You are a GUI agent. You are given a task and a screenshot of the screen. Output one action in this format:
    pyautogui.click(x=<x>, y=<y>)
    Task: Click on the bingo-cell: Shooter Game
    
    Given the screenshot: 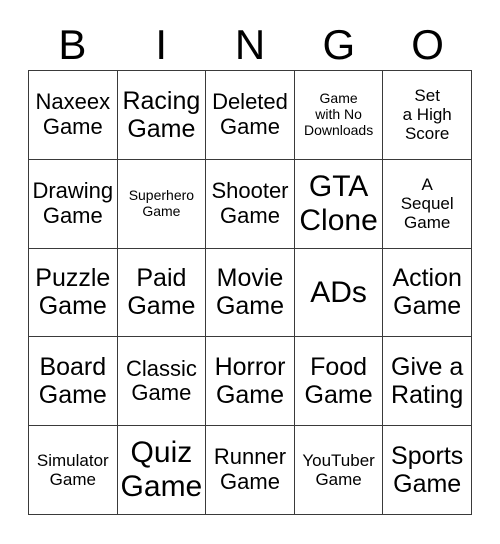 What is the action you would take?
    pyautogui.click(x=250, y=204)
    